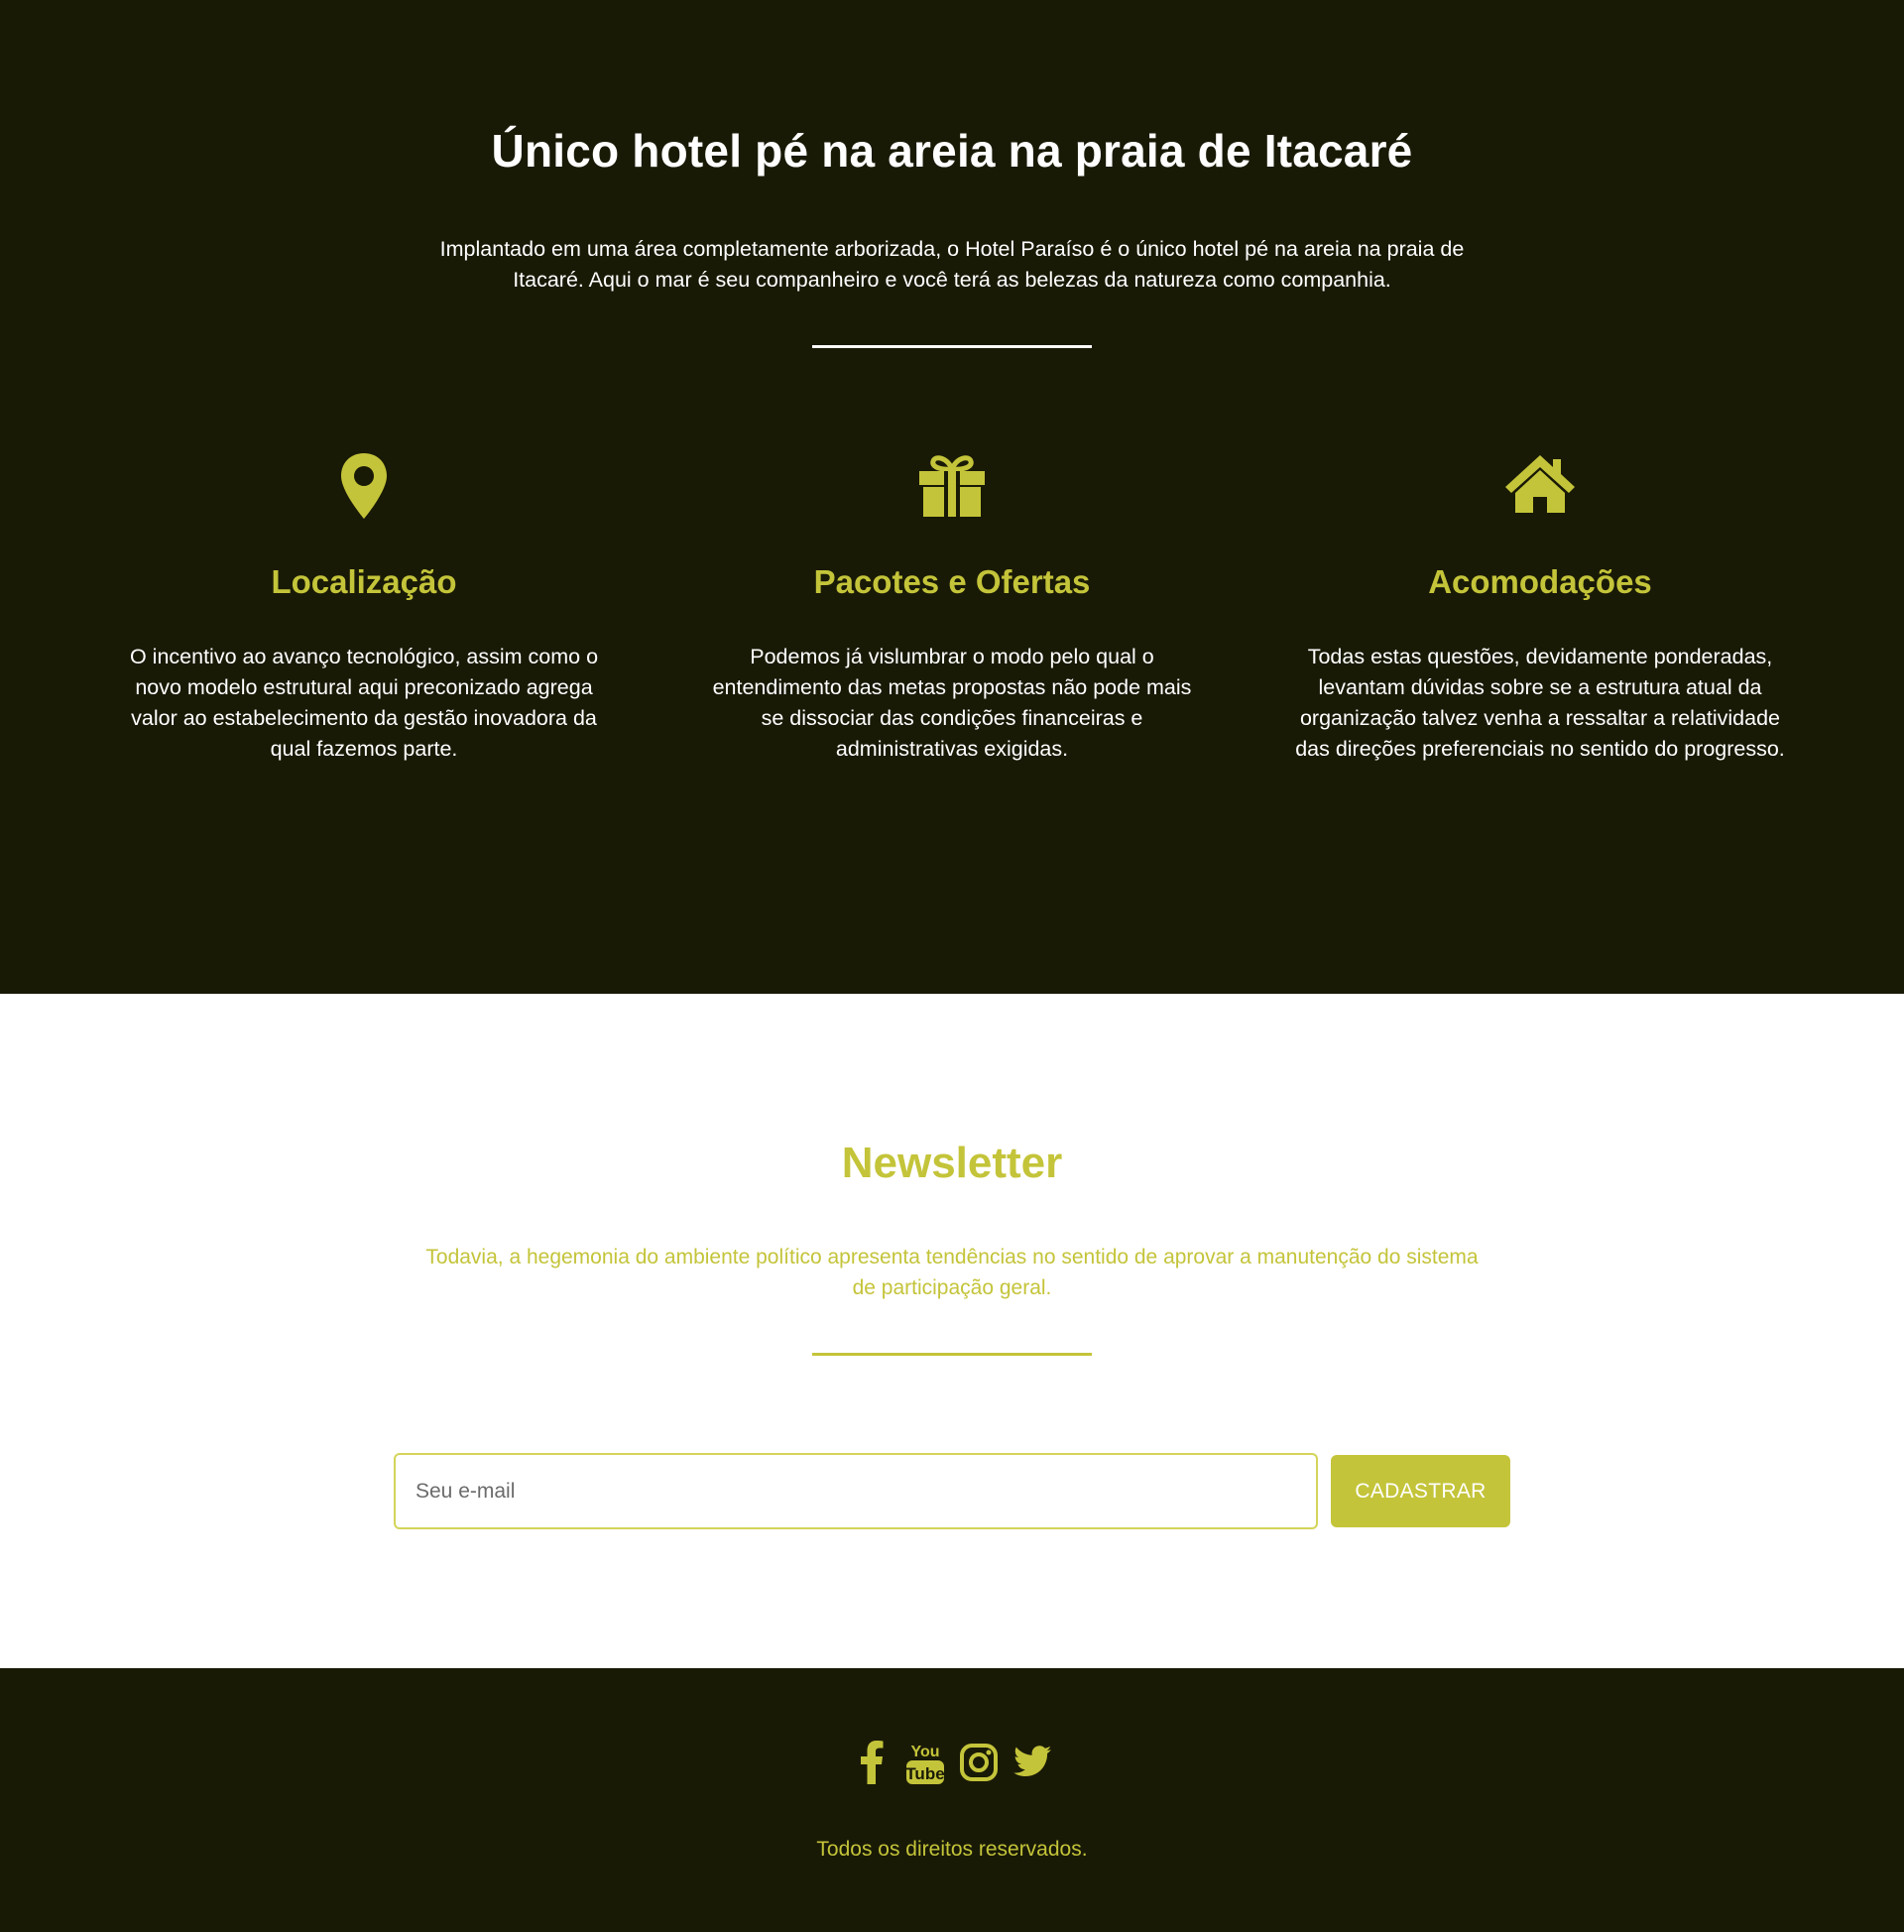  I want to click on hero-divider, so click(952, 346).